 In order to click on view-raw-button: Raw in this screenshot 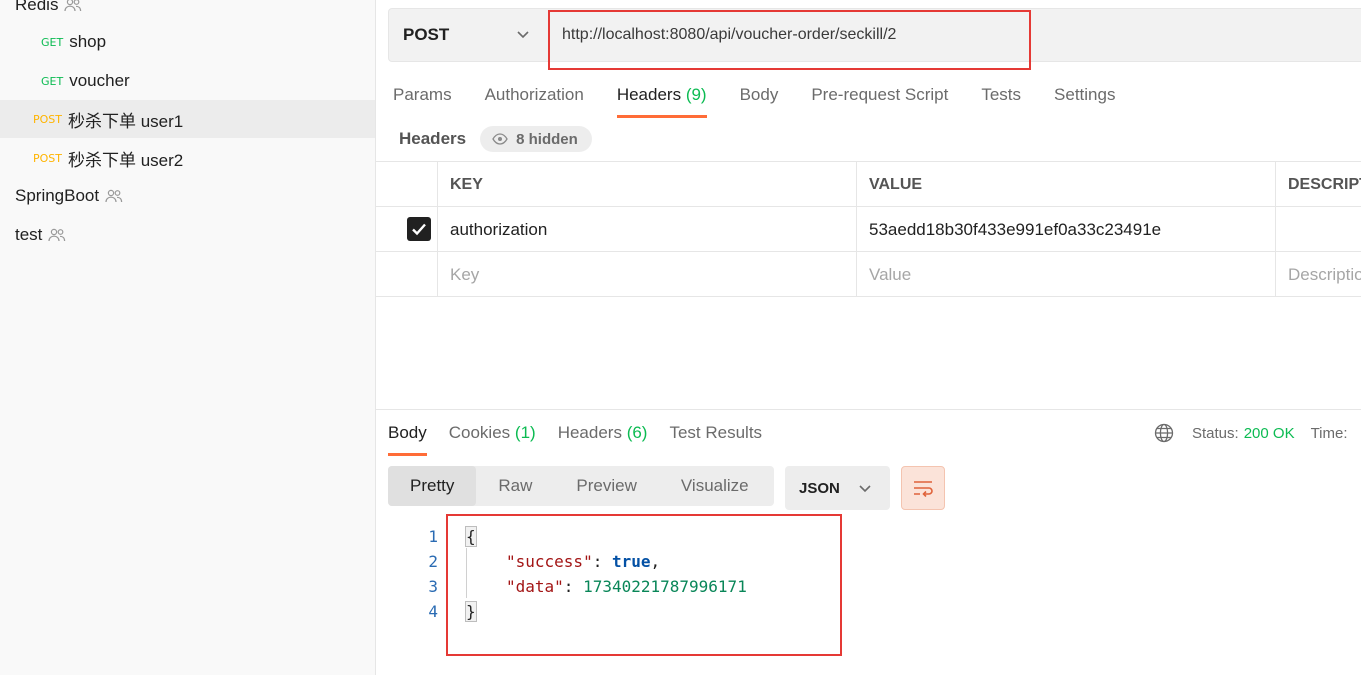, I will do `click(515, 486)`.